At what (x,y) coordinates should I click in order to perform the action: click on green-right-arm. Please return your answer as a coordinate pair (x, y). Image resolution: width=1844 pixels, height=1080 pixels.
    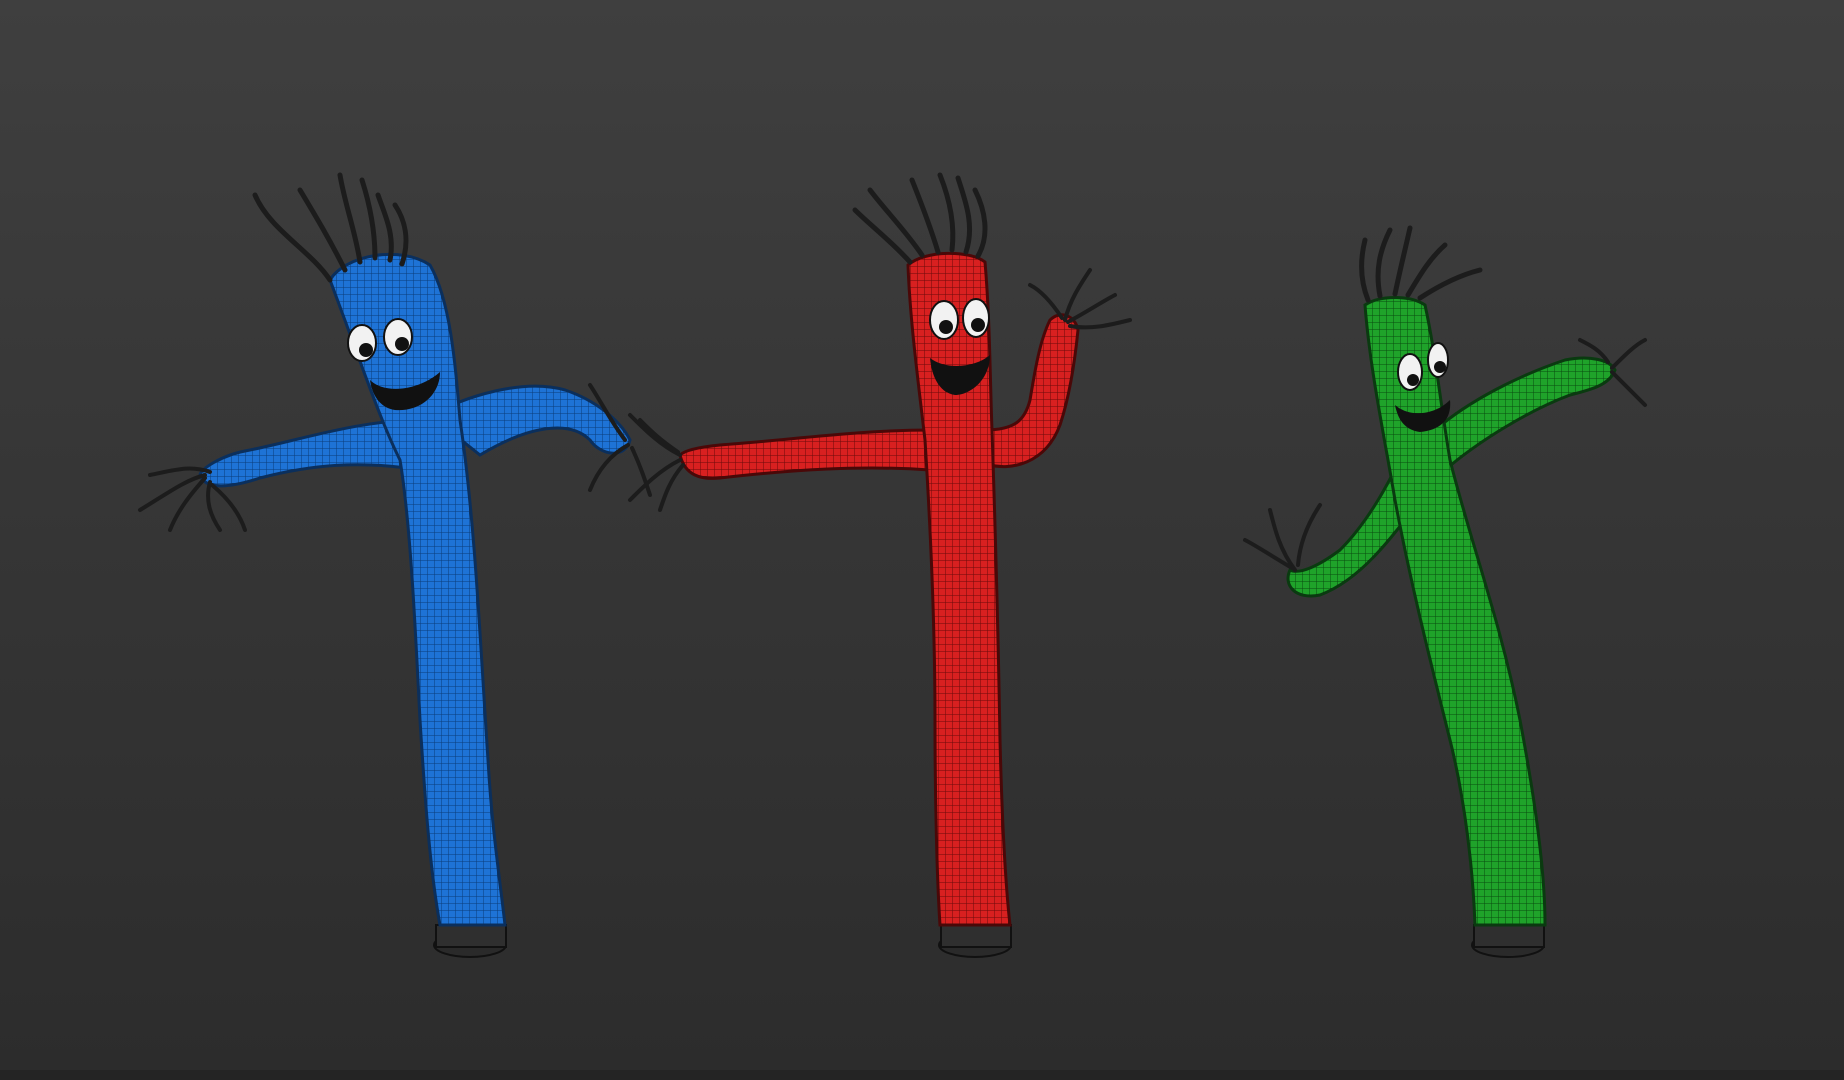
    Looking at the image, I should click on (1525, 414).